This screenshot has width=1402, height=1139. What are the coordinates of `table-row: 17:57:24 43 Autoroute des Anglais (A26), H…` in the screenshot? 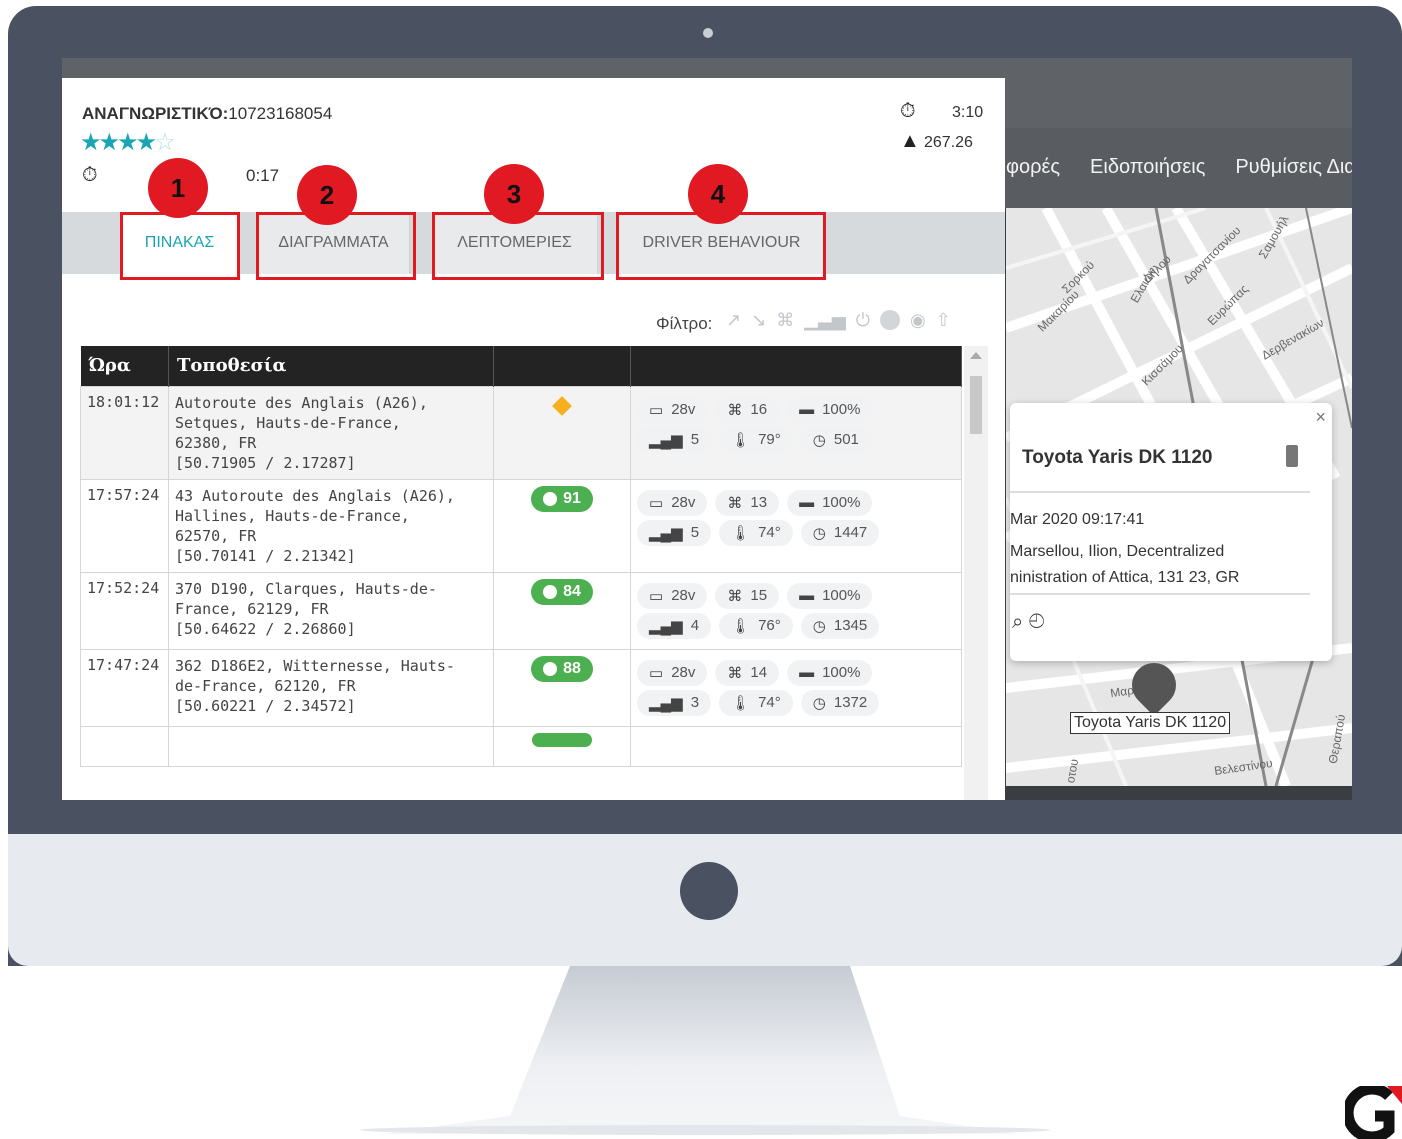 It's located at (521, 525).